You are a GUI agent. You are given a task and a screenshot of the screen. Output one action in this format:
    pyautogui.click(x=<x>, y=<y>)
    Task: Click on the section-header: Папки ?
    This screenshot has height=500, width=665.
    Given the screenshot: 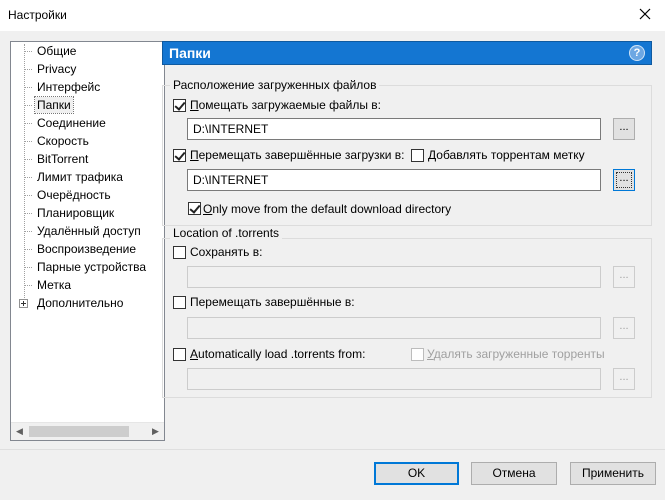 What is the action you would take?
    pyautogui.click(x=407, y=53)
    